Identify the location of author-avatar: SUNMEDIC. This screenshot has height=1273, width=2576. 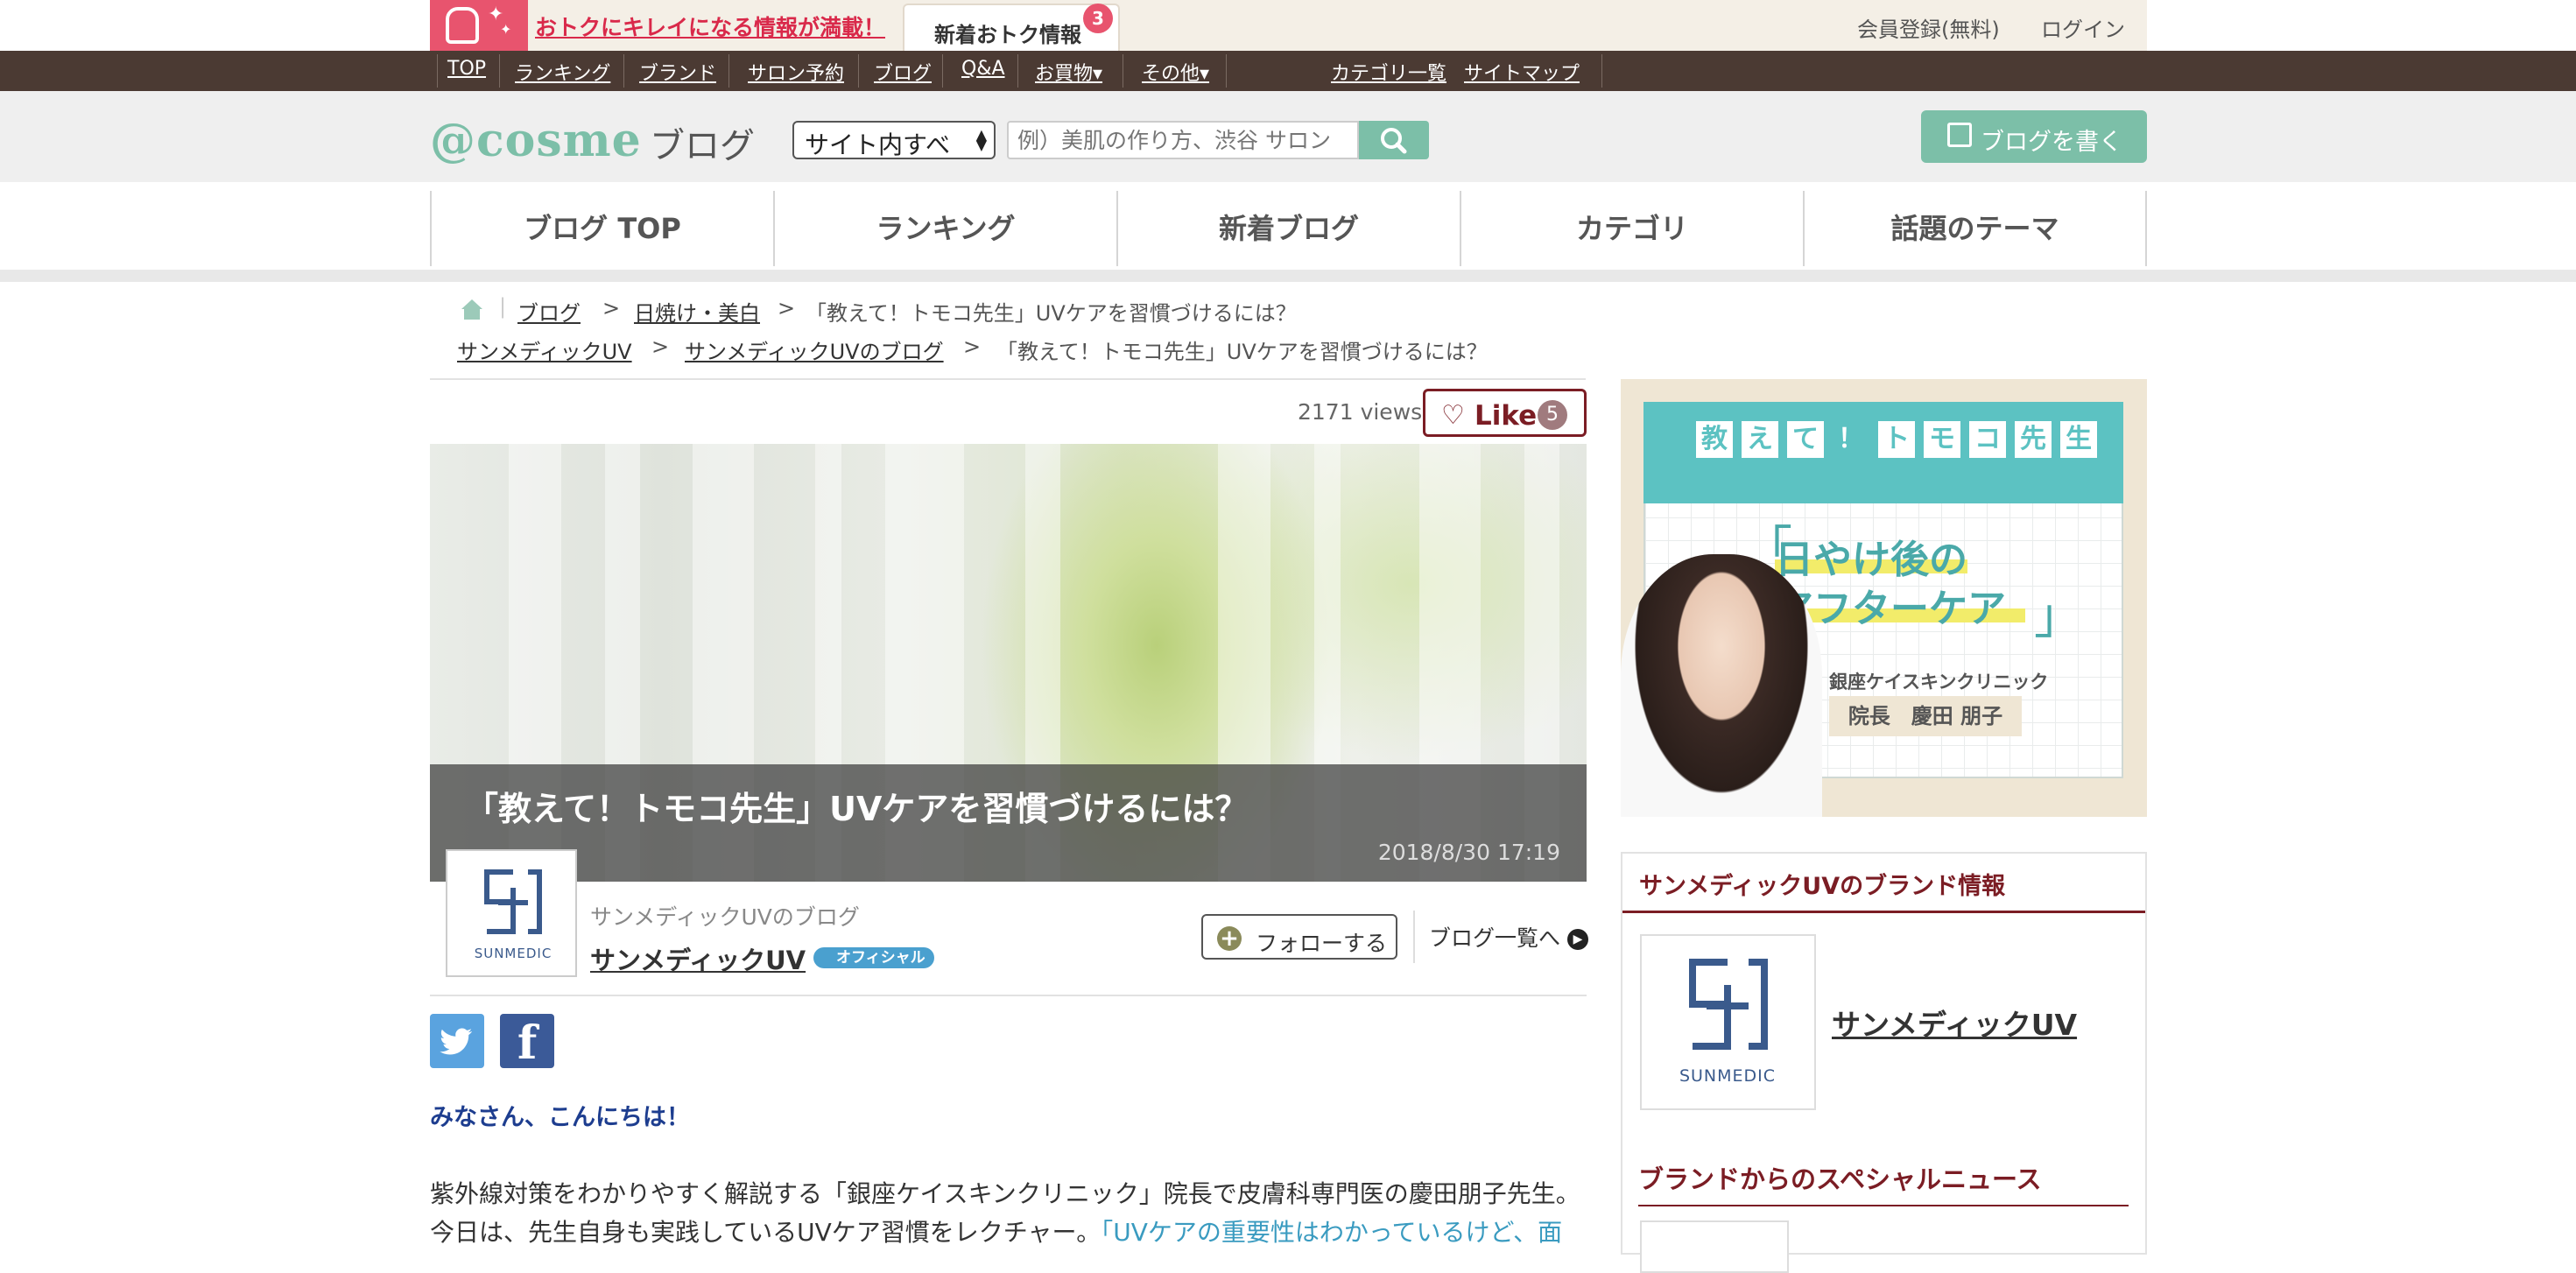
(511, 913).